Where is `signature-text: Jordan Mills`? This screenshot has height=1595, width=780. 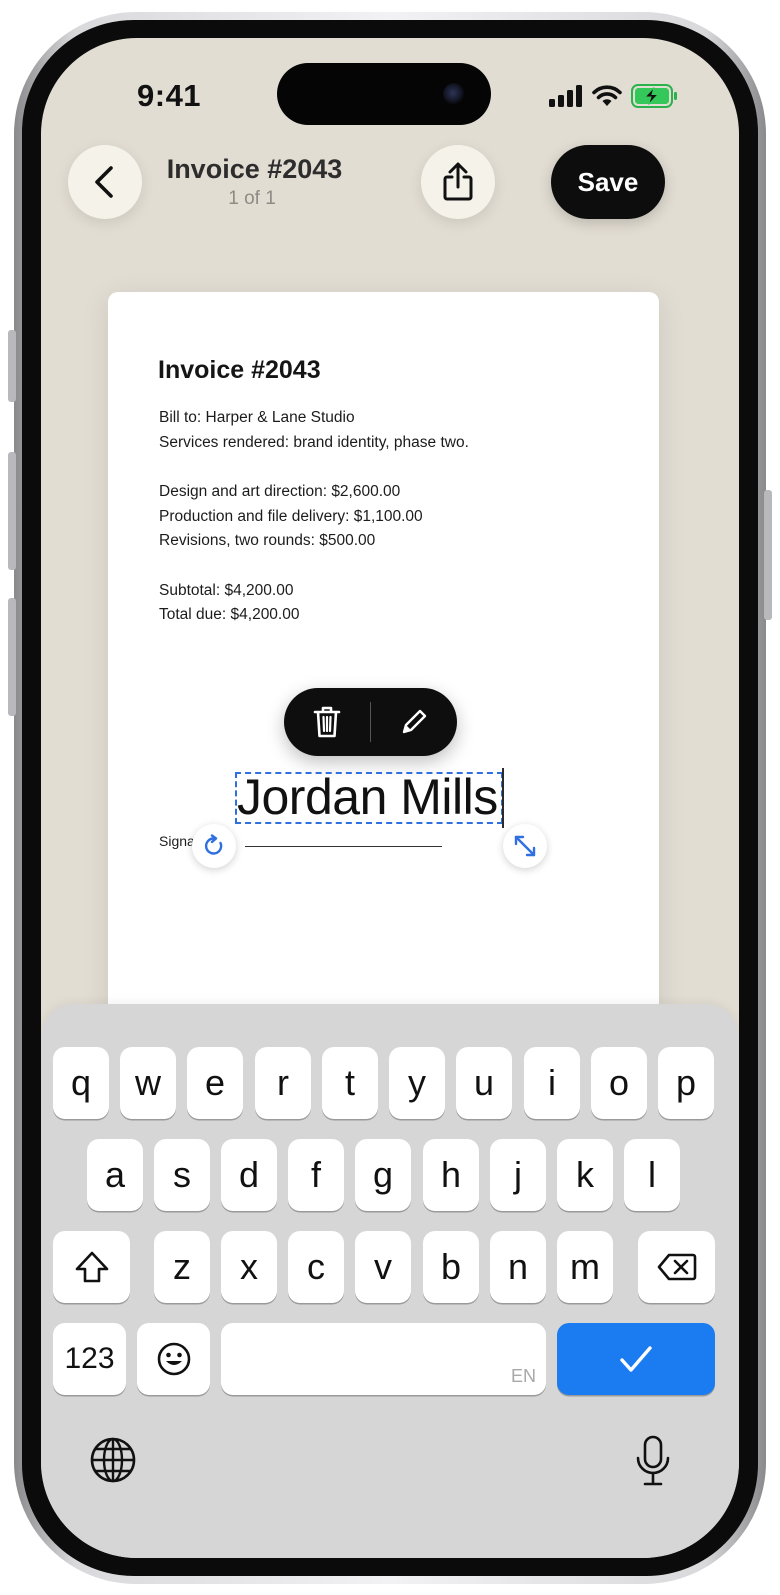 signature-text: Jordan Mills is located at coordinates (367, 797).